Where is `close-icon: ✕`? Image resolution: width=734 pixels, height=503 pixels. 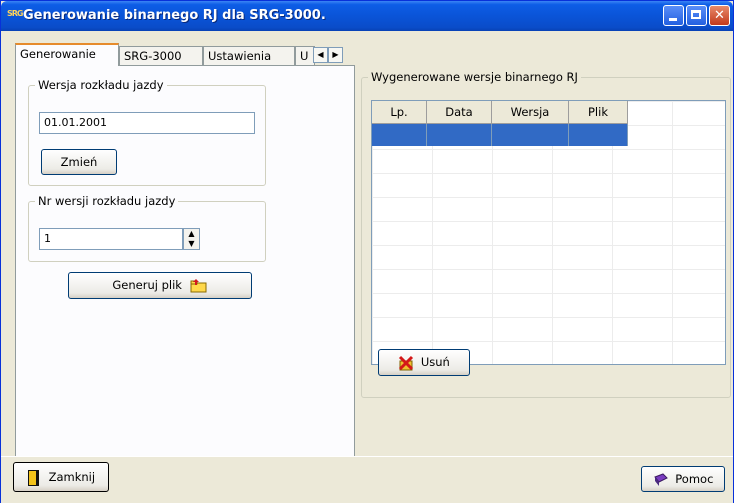
close-icon: ✕ is located at coordinates (719, 15).